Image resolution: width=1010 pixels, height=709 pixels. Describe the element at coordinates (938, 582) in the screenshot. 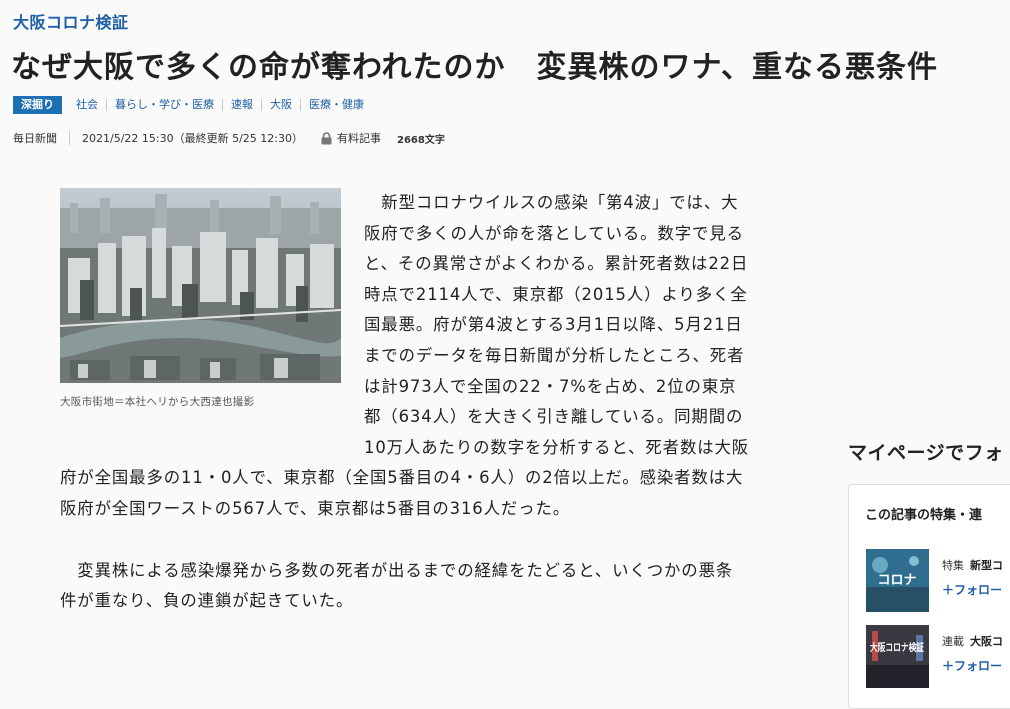

I see `related-item: コロナ 特集 新型コ ＋フォロー` at that location.